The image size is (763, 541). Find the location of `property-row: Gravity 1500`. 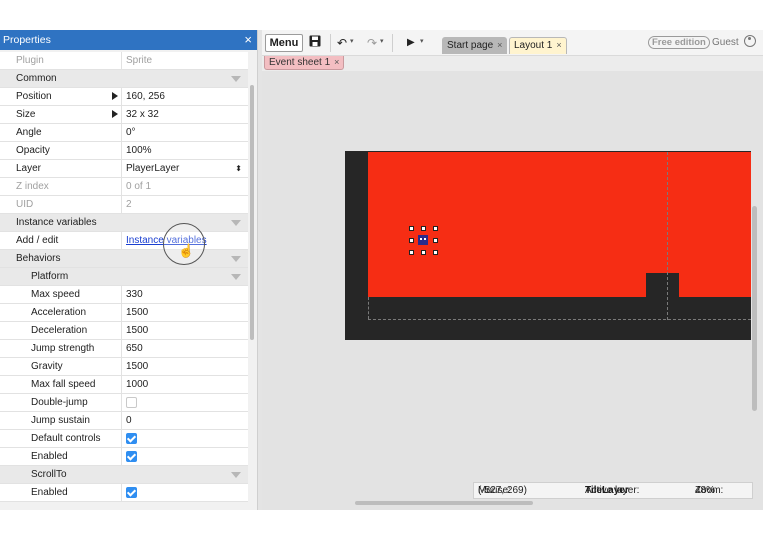

property-row: Gravity 1500 is located at coordinates (124, 367).